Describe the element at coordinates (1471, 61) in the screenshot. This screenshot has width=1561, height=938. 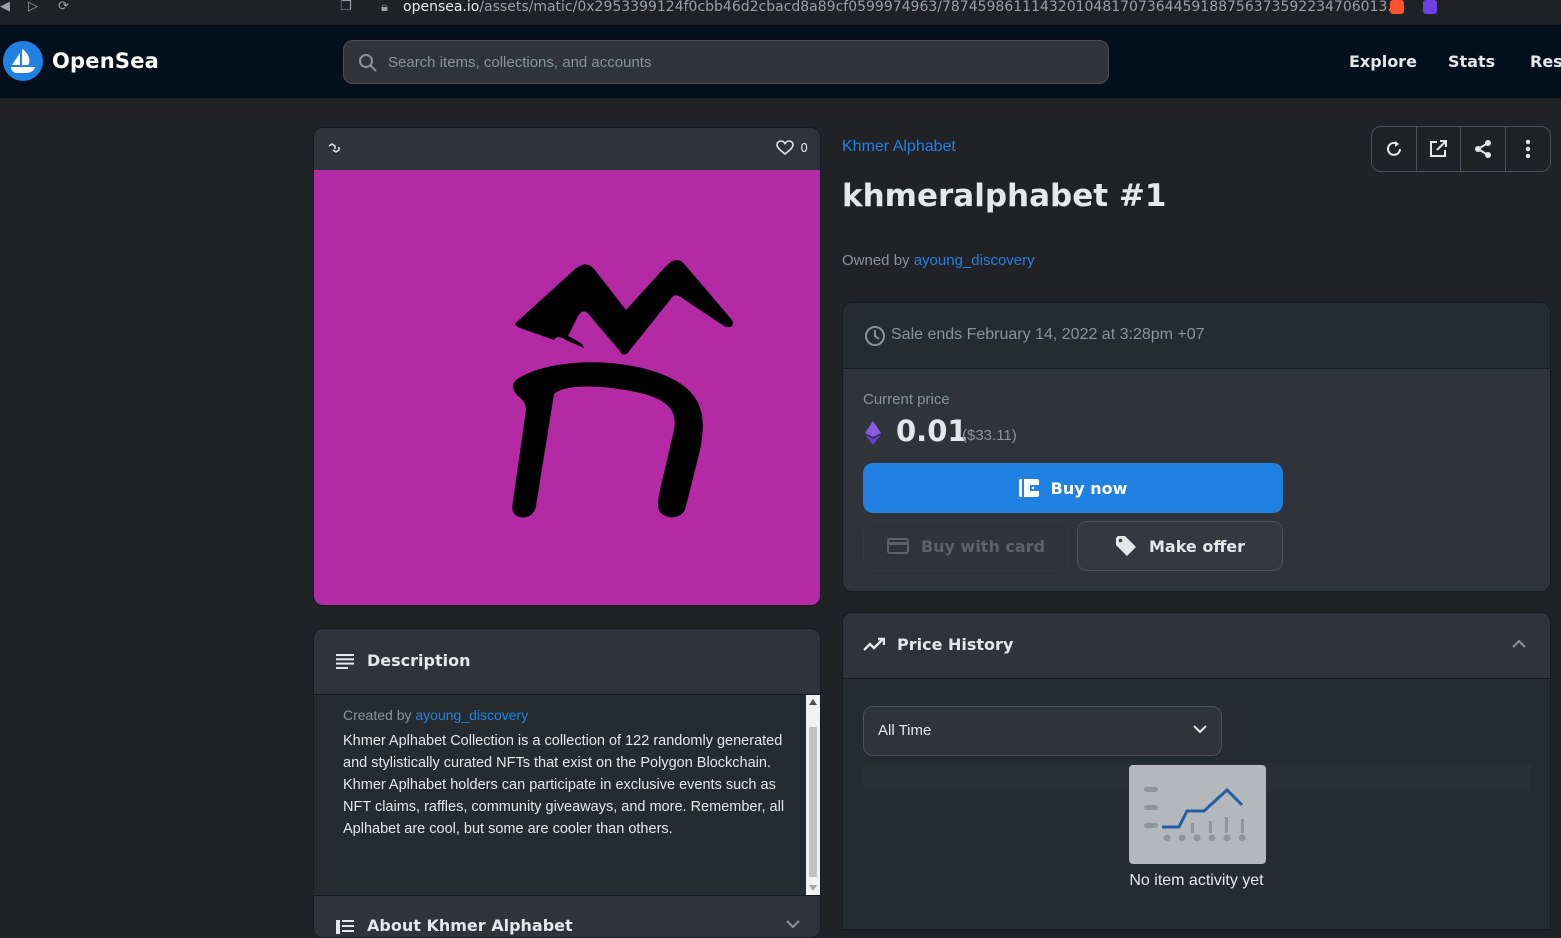
I see `nav-stats: Stats` at that location.